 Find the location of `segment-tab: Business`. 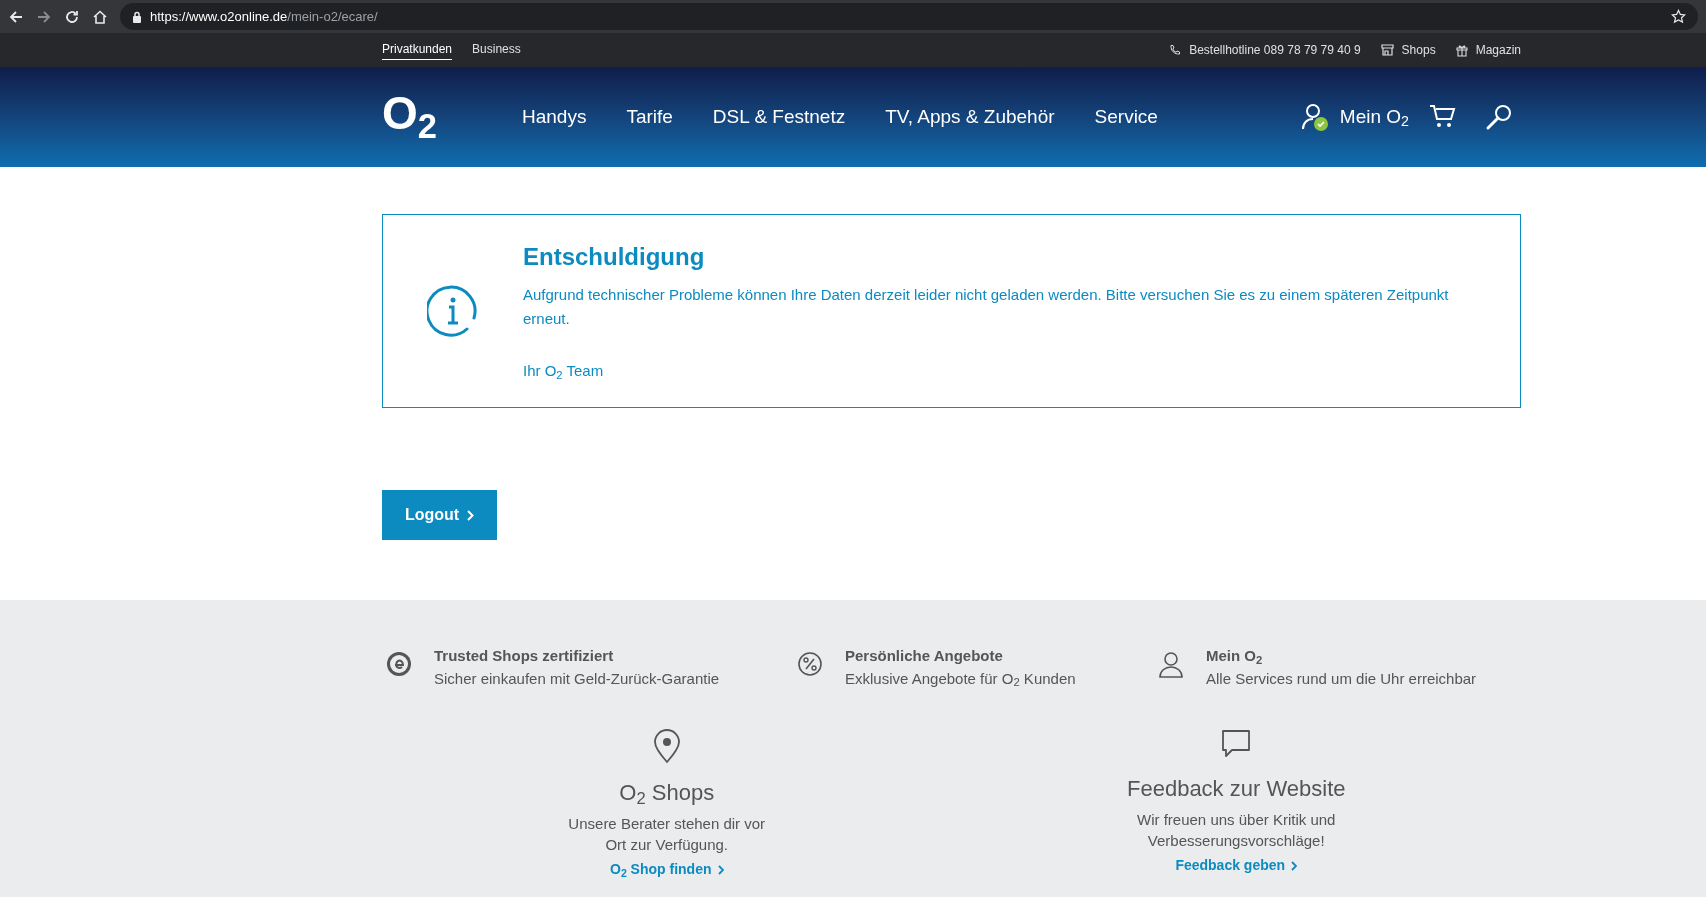

segment-tab: Business is located at coordinates (496, 50).